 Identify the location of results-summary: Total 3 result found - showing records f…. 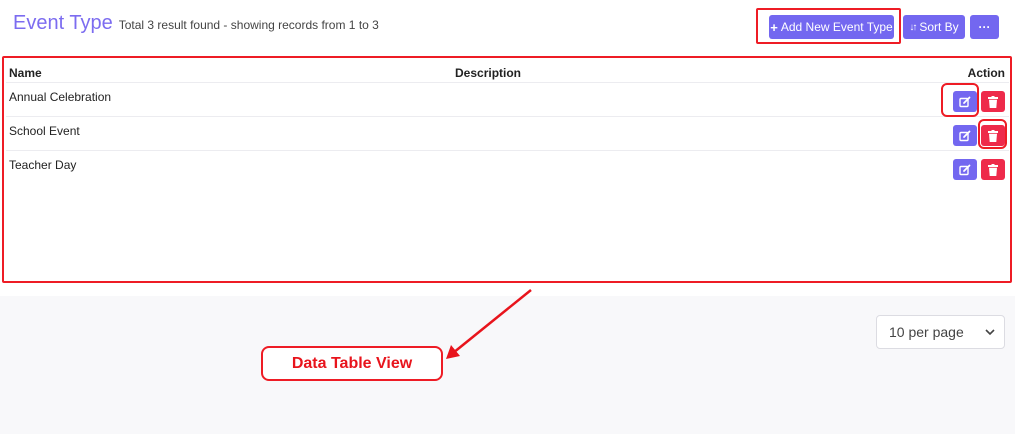
(248, 25).